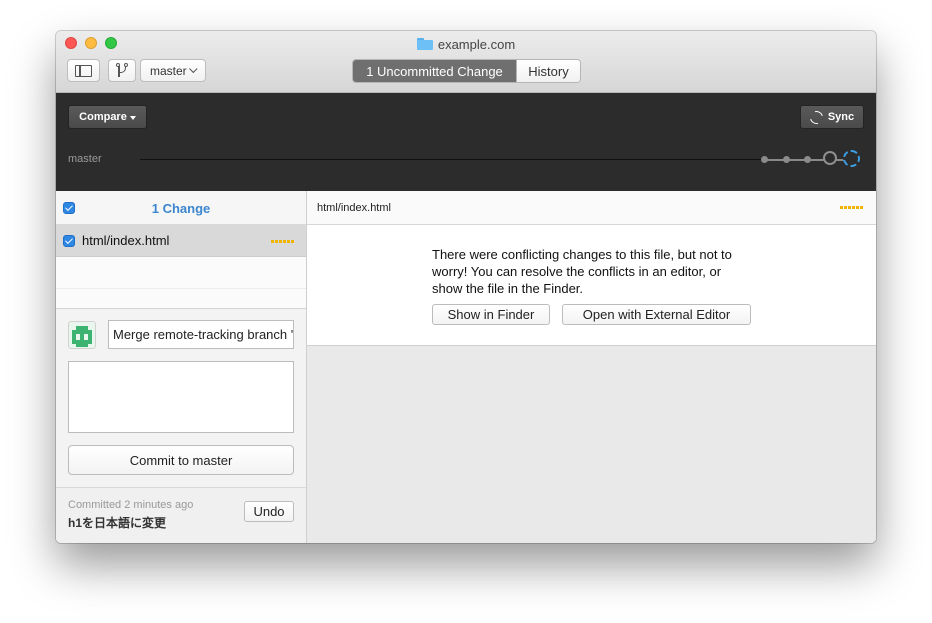  Describe the element at coordinates (424, 44) in the screenshot. I see `folder-icon` at that location.